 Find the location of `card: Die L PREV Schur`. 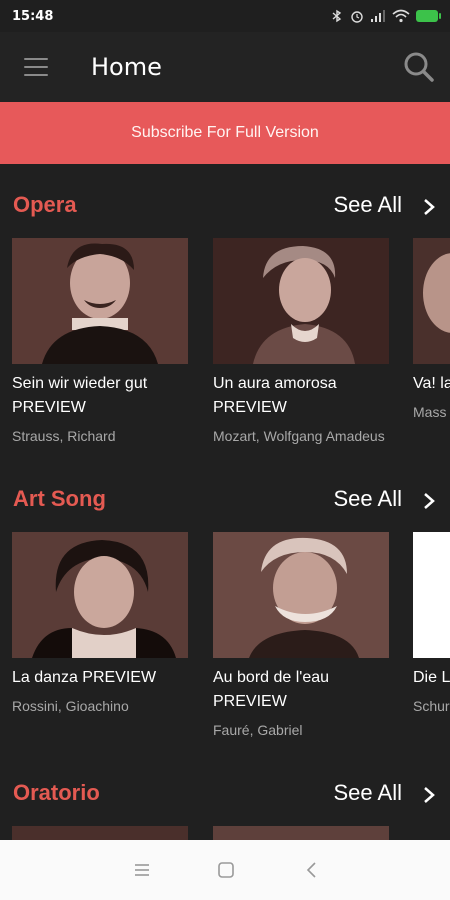

card: Die L PREV Schur is located at coordinates (431, 624).